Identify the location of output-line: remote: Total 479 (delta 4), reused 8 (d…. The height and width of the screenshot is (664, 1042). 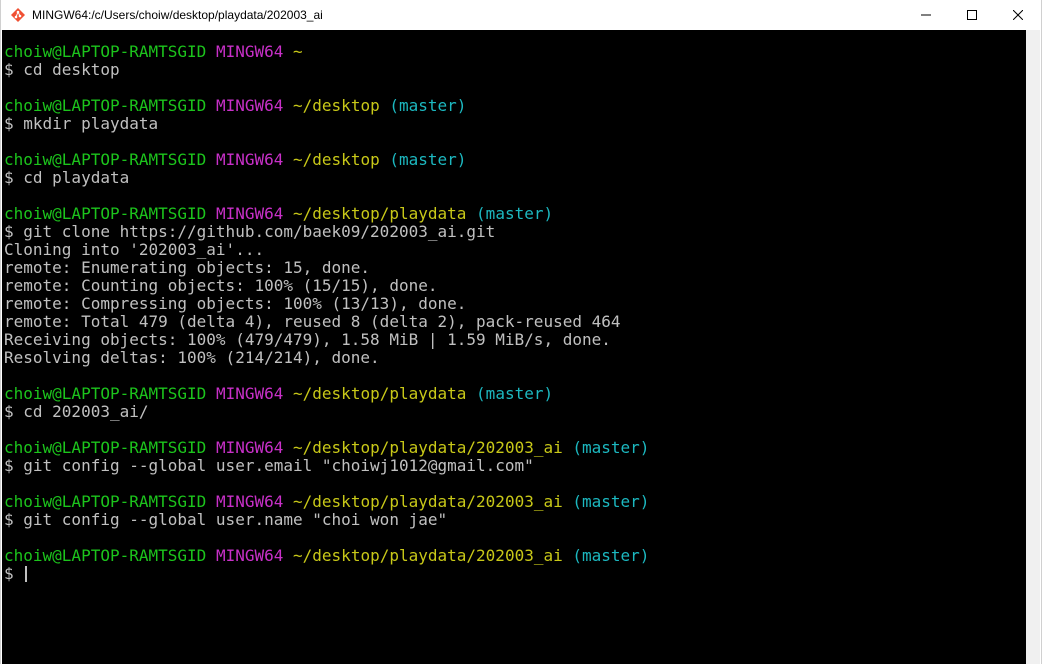
(312, 321).